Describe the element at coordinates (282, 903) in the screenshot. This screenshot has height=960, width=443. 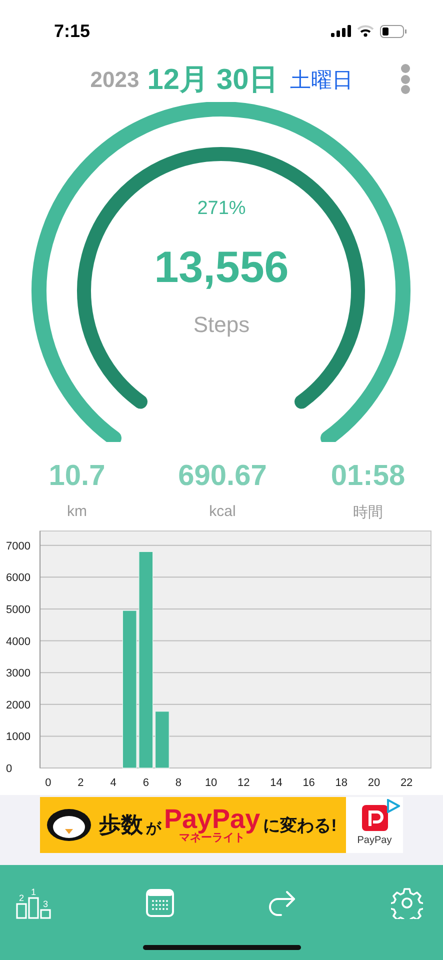
I see `share-arrow-icon` at that location.